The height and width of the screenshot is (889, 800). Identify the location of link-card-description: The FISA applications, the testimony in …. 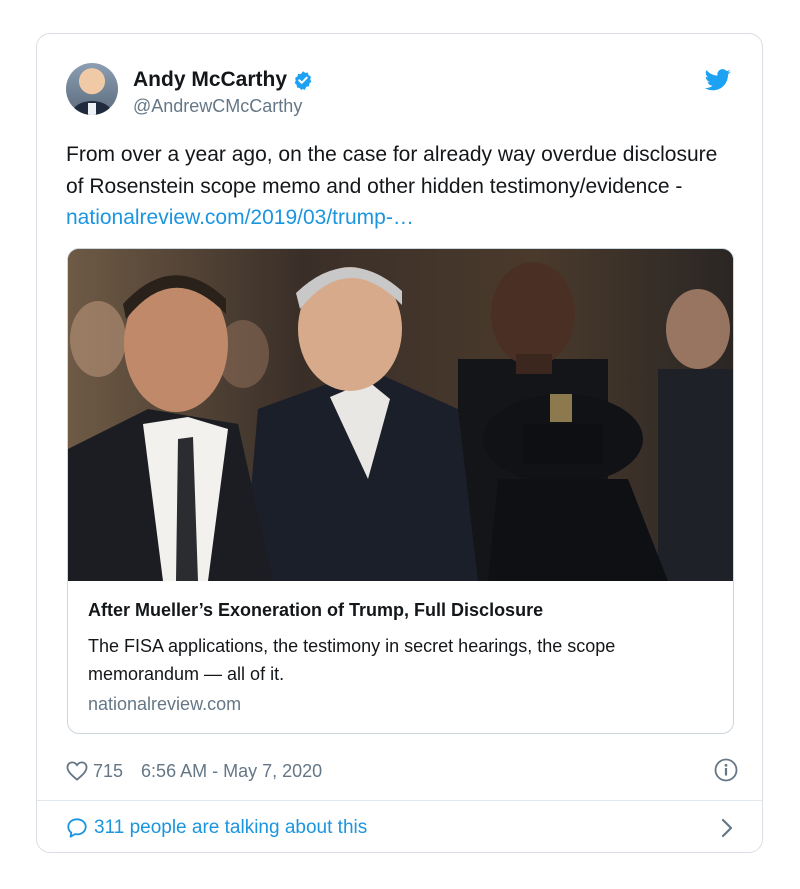
(352, 660).